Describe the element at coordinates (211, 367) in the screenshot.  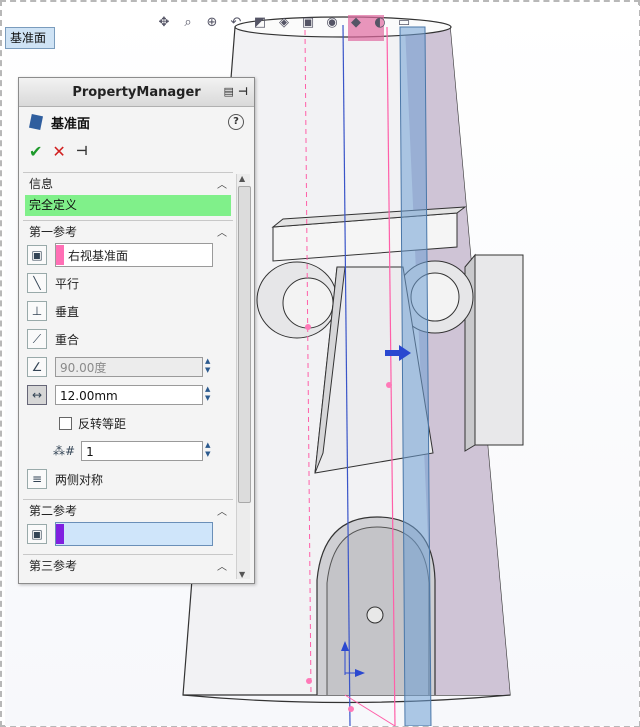
I see `angle-spinner: ▲ ▼` at that location.